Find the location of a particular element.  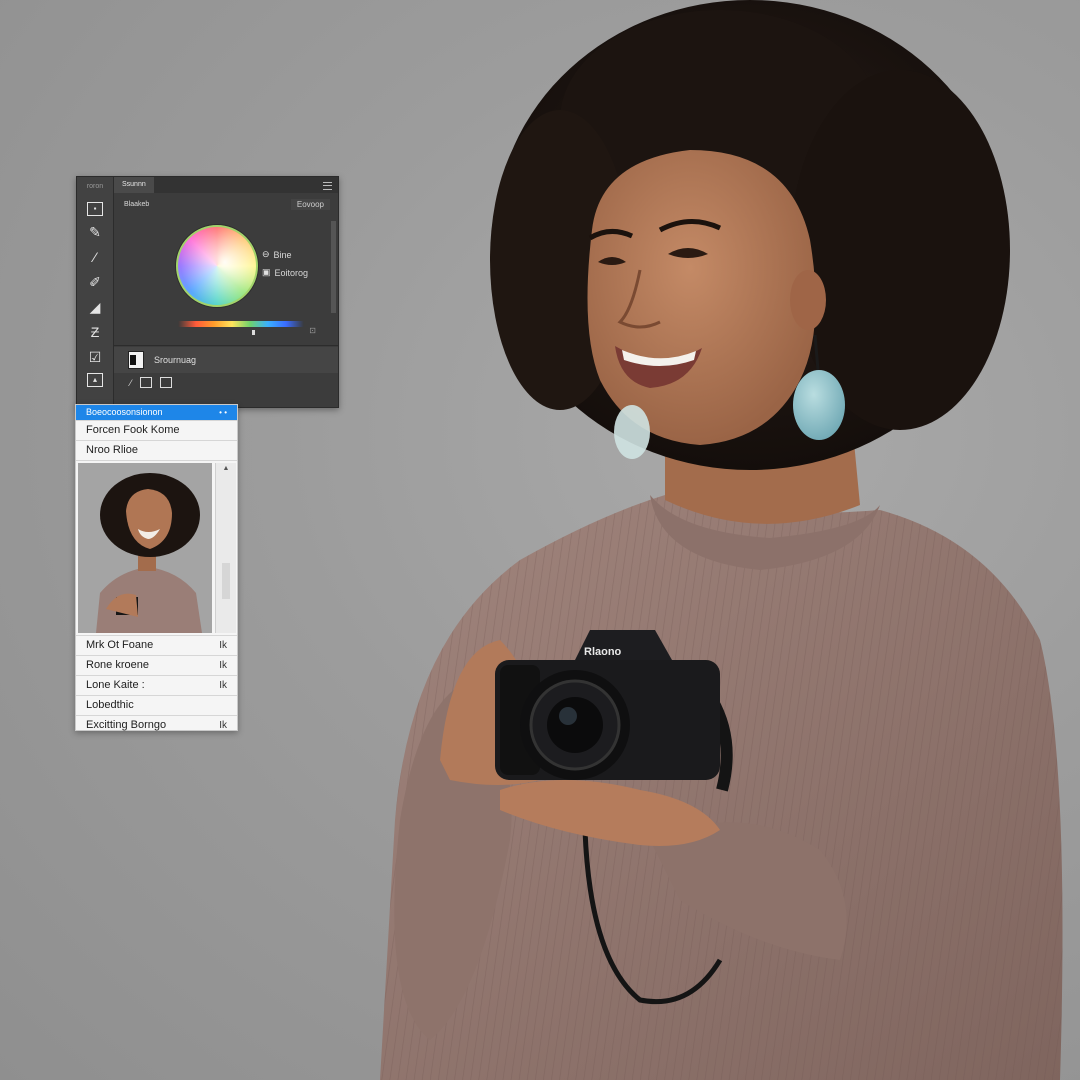

check-tool-icon: ☑ is located at coordinates (95, 357).